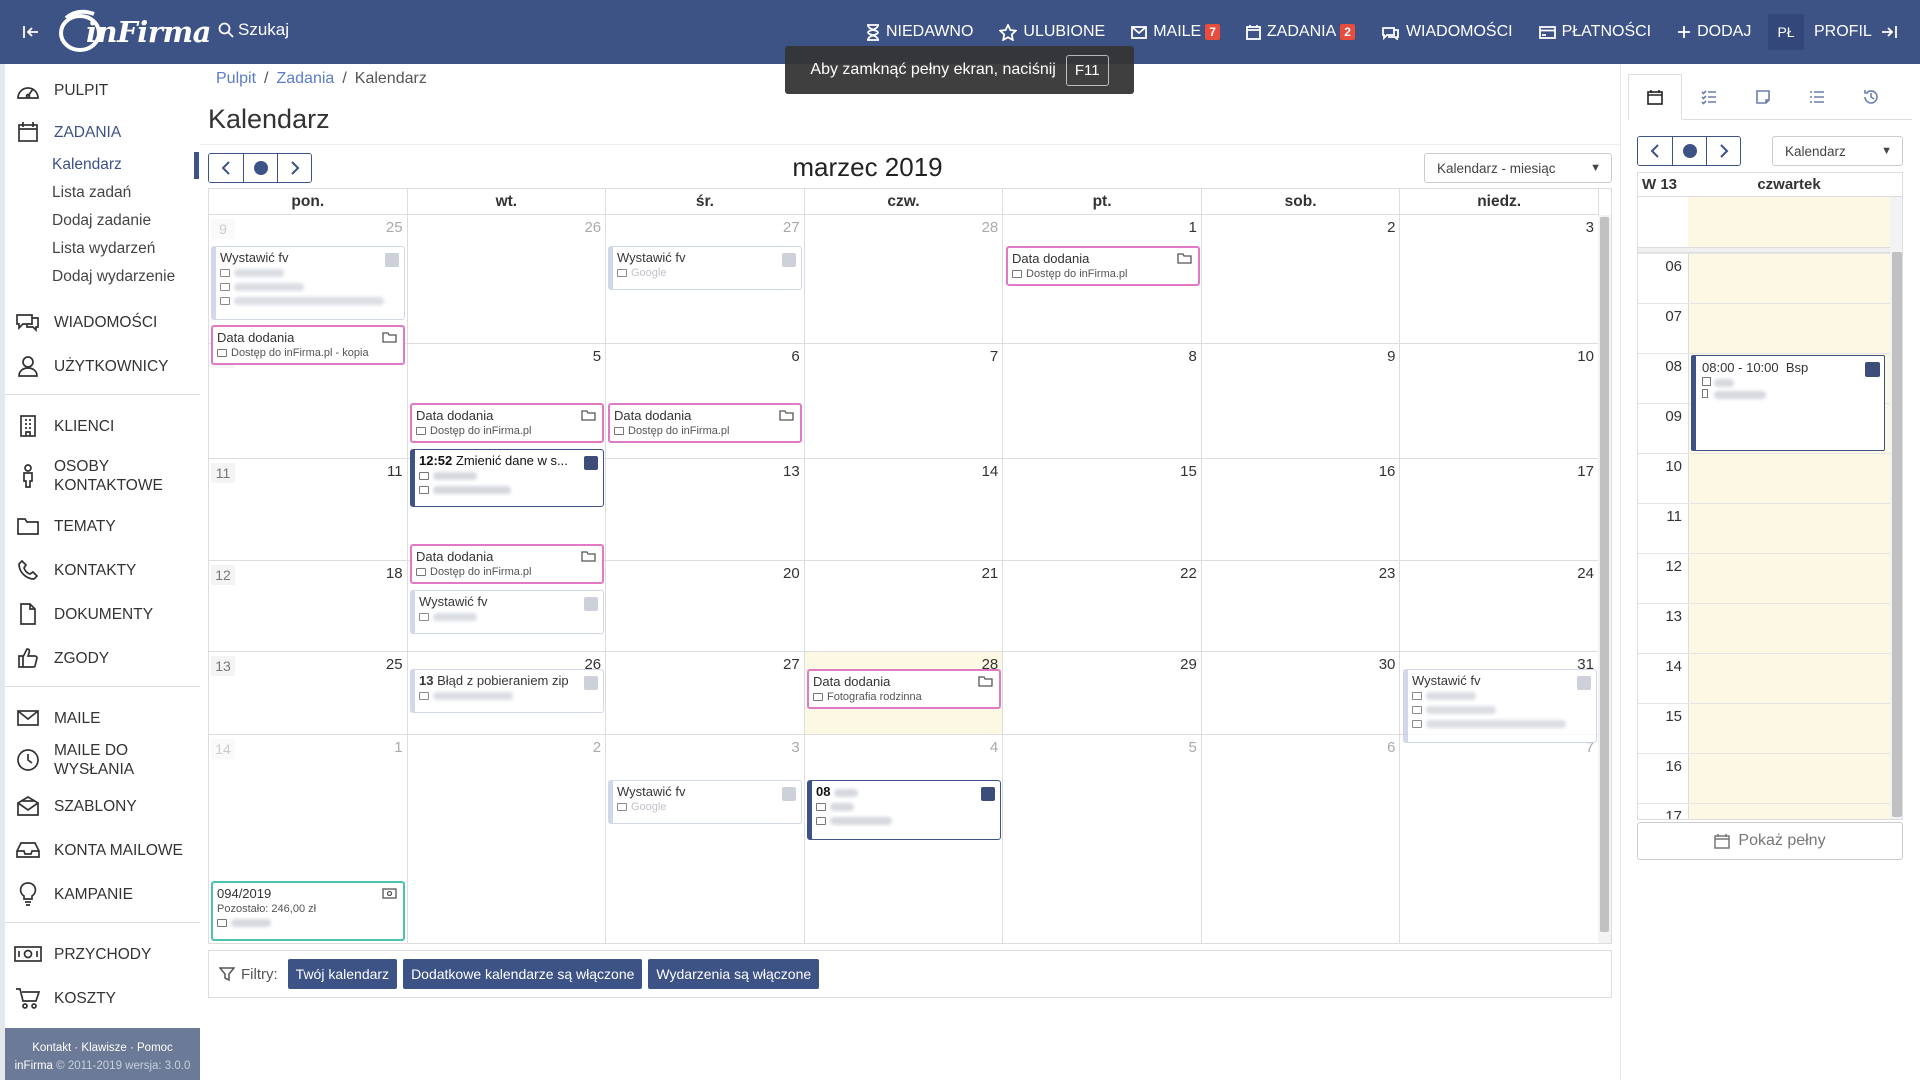 The width and height of the screenshot is (1920, 1080). I want to click on sidebar-item-pulpit: PULPIT, so click(102, 90).